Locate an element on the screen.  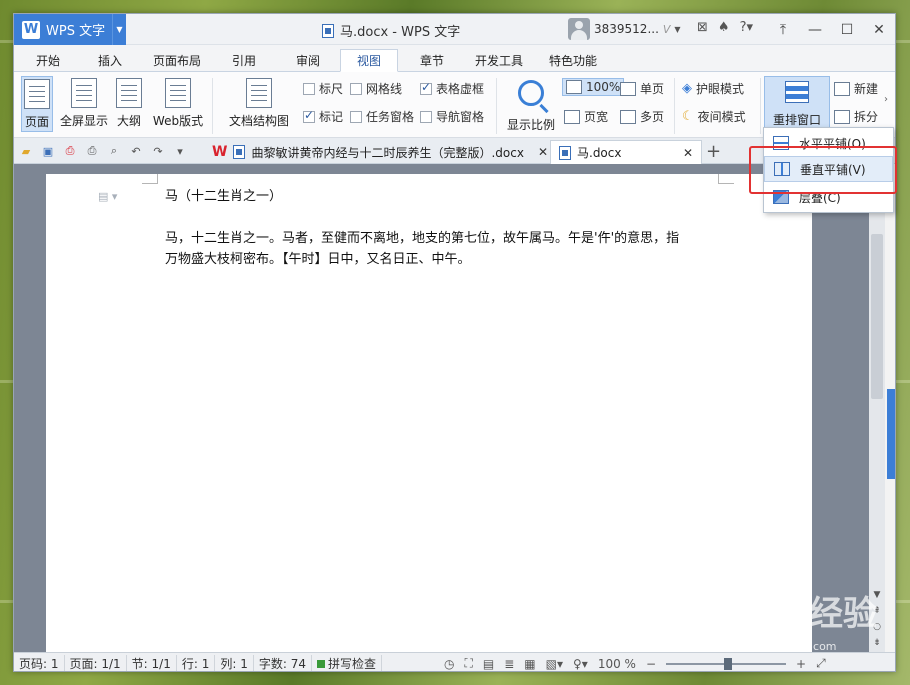
ruler-checkbox: 标尺 is located at coordinates (323, 88).